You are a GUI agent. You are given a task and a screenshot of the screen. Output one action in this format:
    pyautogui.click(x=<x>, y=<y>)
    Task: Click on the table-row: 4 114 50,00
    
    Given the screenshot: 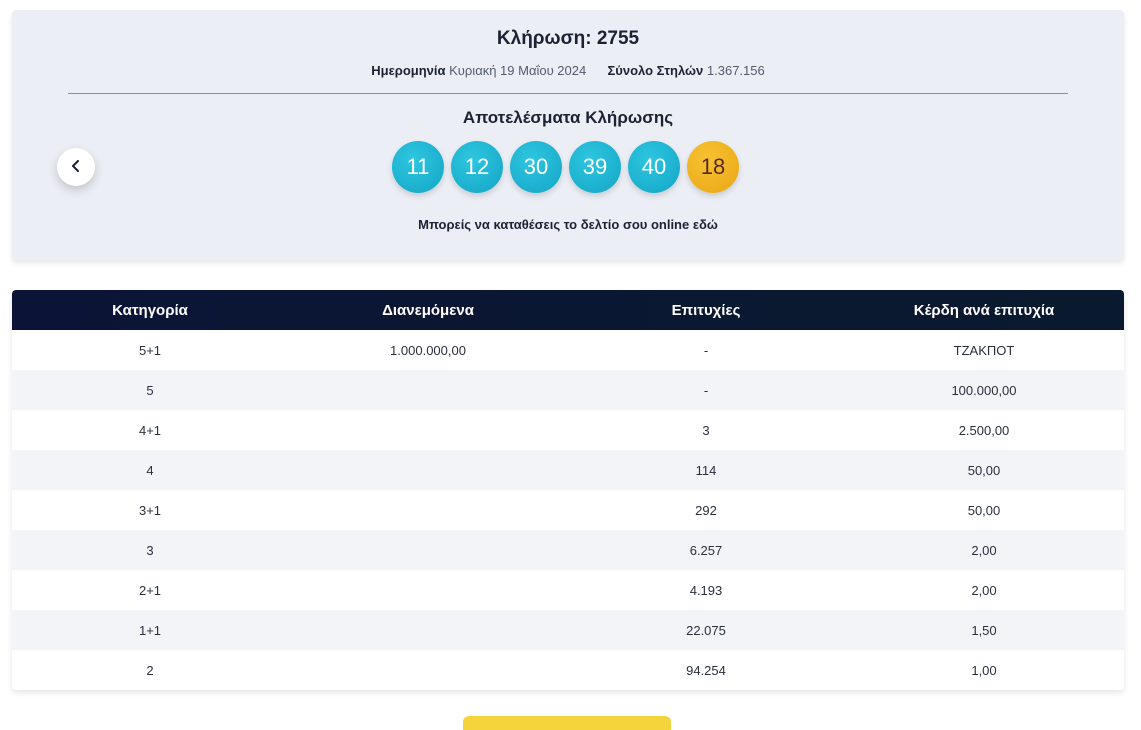 What is the action you would take?
    pyautogui.click(x=568, y=470)
    